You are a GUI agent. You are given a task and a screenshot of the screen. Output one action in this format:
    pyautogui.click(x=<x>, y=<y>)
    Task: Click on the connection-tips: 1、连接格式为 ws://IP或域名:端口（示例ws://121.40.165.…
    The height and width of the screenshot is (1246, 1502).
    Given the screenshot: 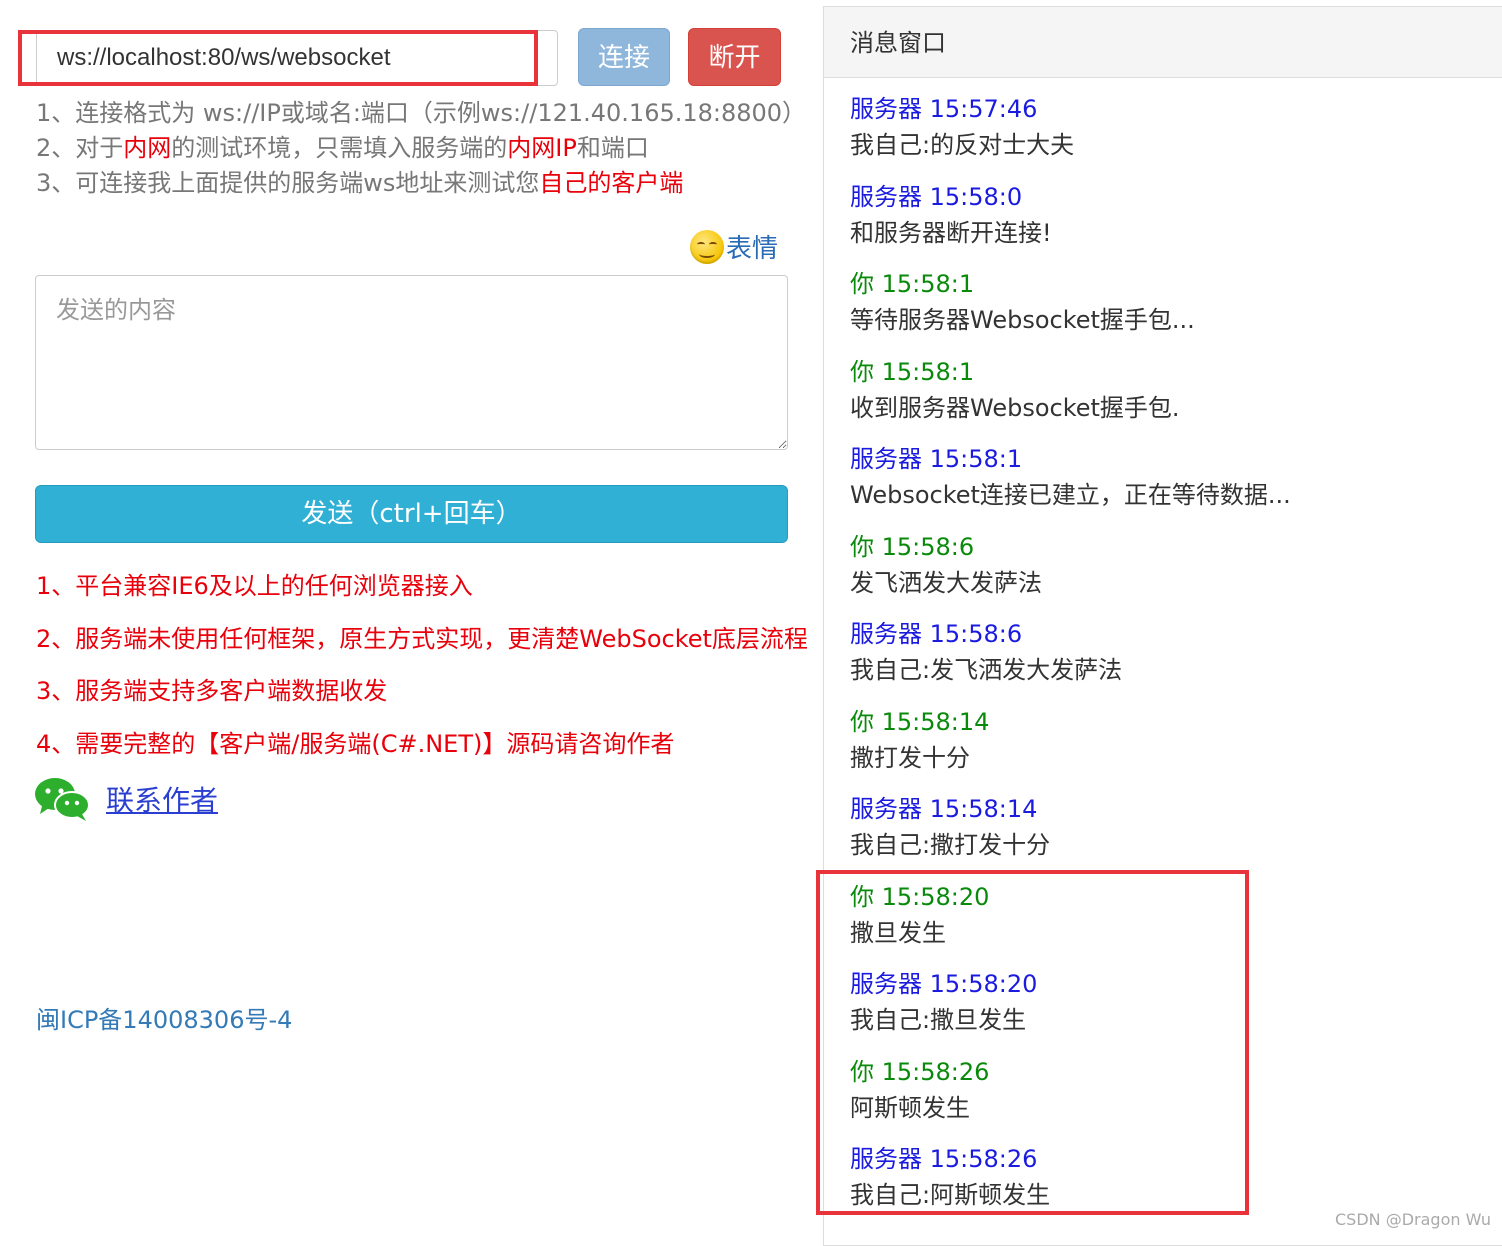 What is the action you would take?
    pyautogui.click(x=421, y=148)
    